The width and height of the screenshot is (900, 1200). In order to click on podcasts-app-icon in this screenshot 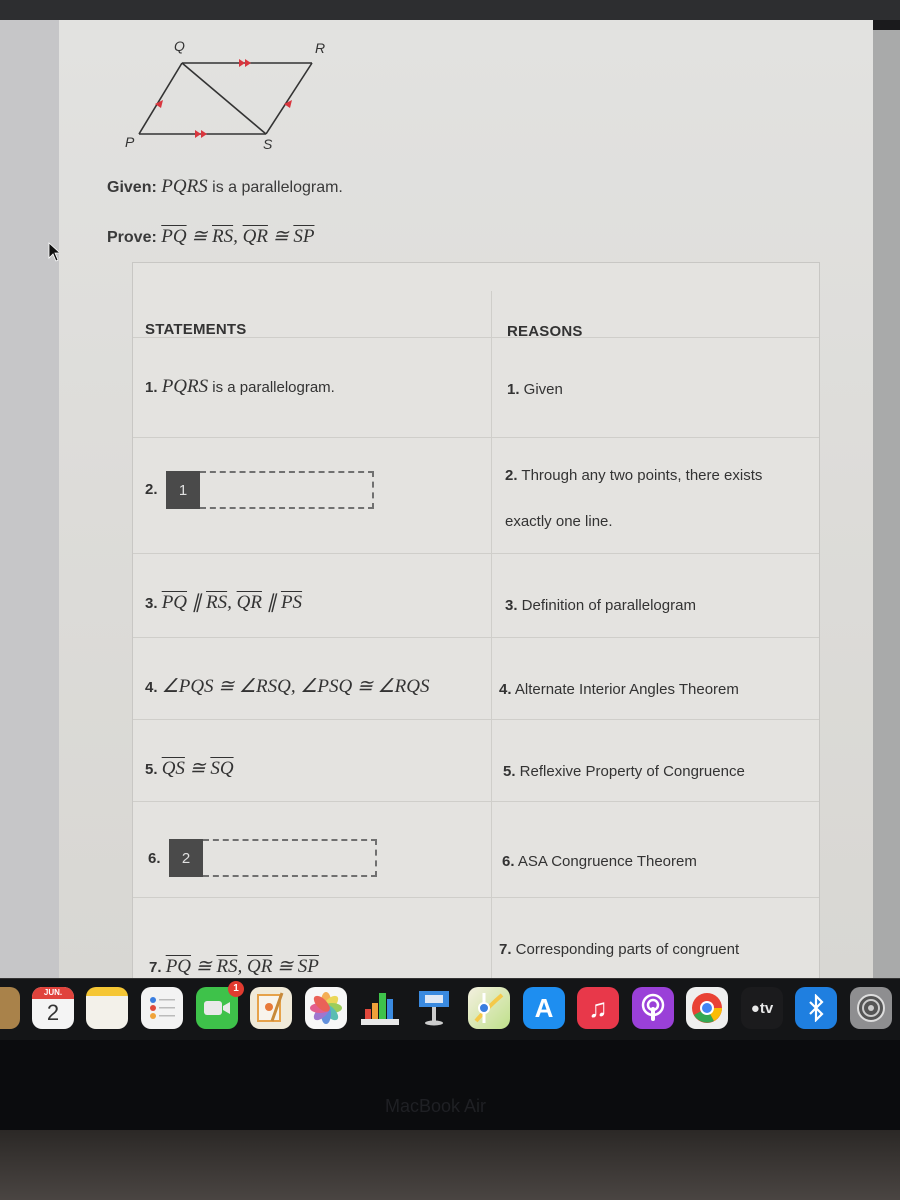, I will do `click(653, 1008)`.